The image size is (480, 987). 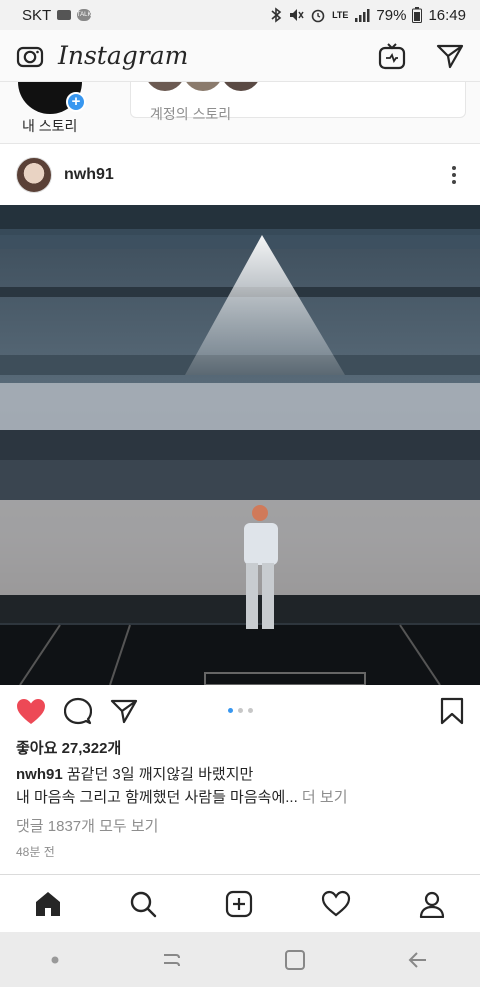 I want to click on comment-icon, so click(x=78, y=711).